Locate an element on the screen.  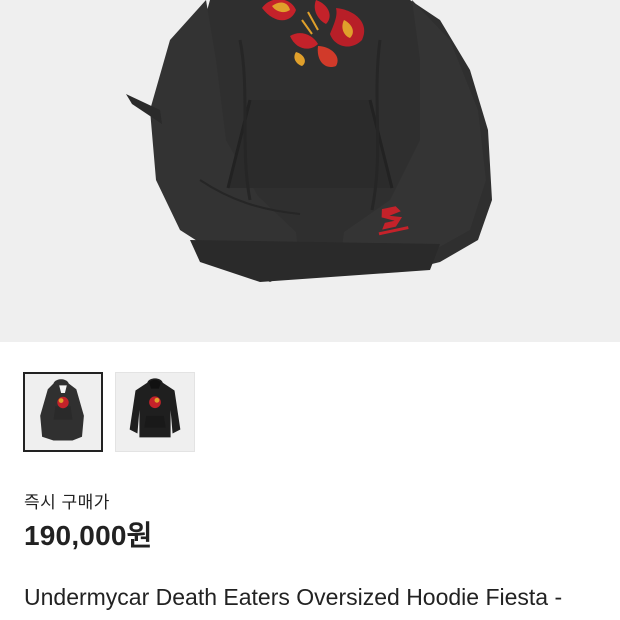
thumbnail-flat is located at coordinates (155, 412).